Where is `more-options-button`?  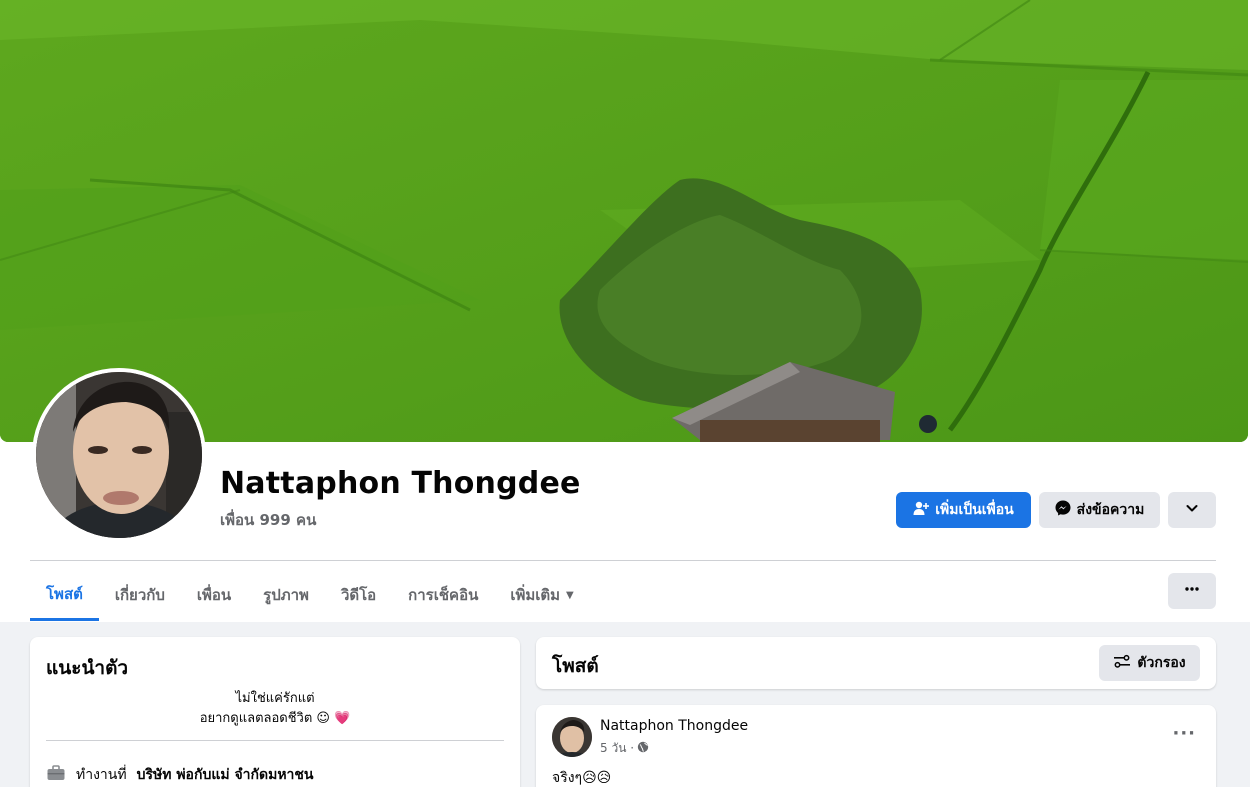
more-options-button is located at coordinates (1192, 591).